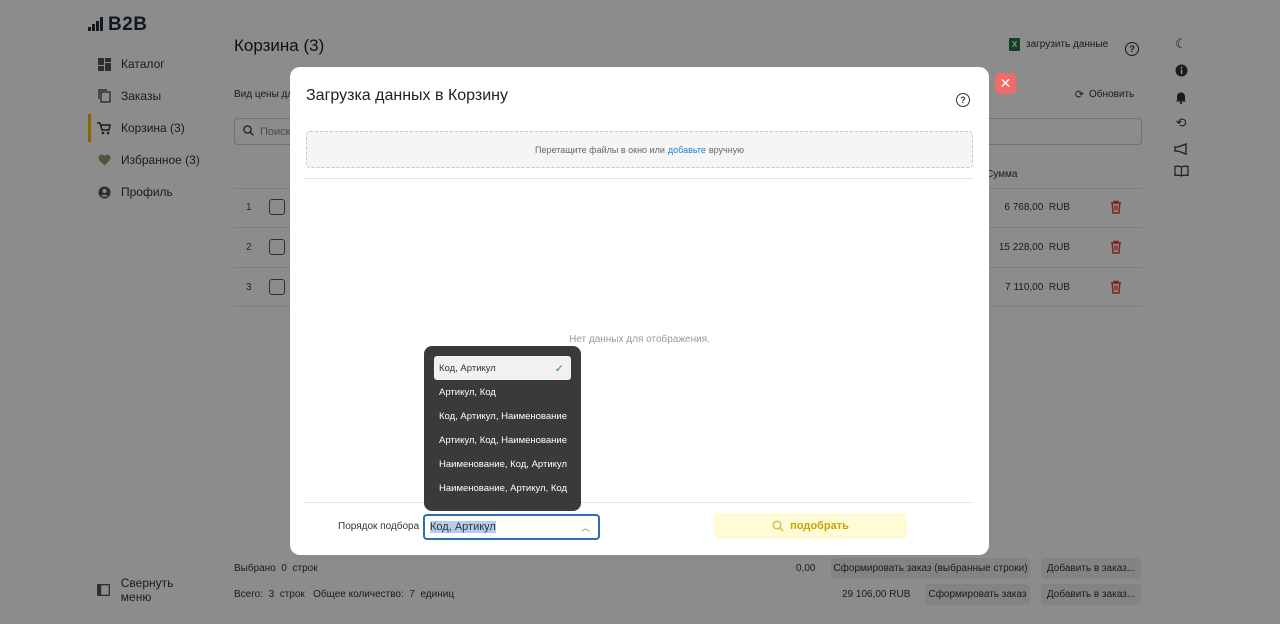 Image resolution: width=1280 pixels, height=624 pixels. Describe the element at coordinates (502, 464) in the screenshot. I see `dropdown-option: Наименование, Код, Артикул` at that location.